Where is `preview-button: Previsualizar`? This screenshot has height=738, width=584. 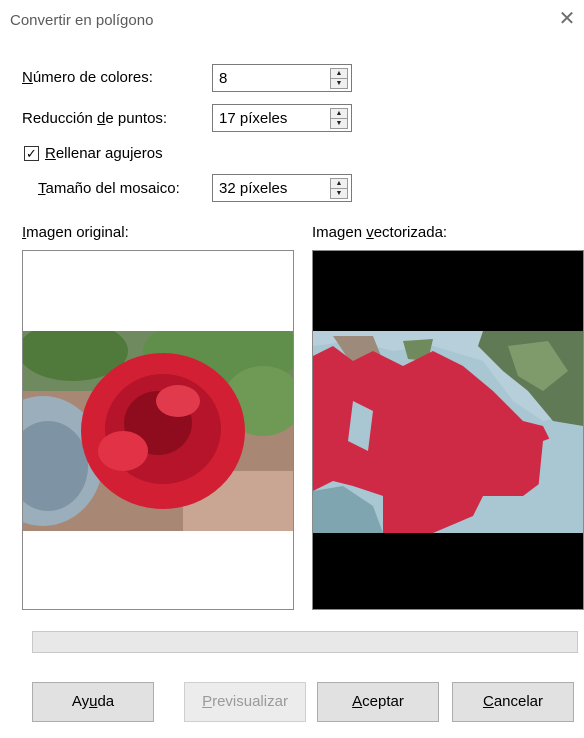 preview-button: Previsualizar is located at coordinates (245, 702).